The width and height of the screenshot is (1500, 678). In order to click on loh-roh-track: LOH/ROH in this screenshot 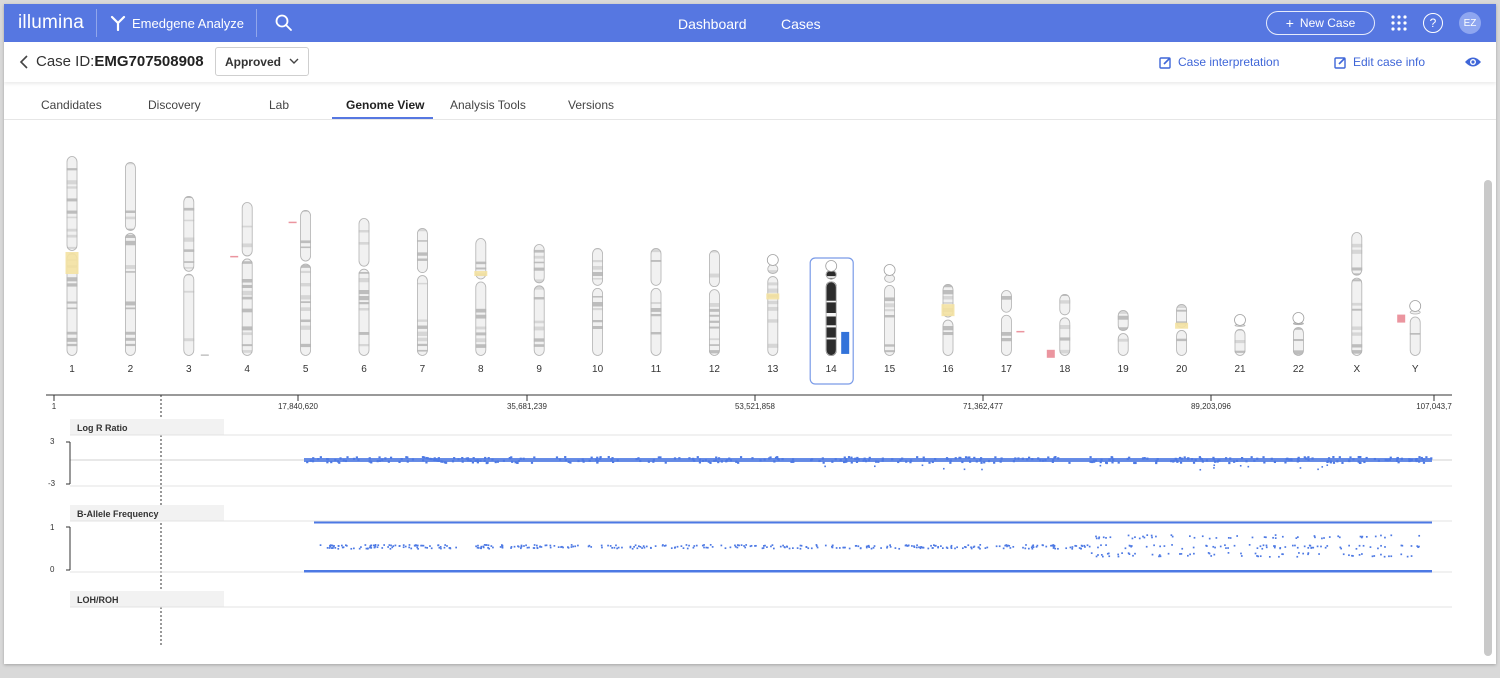, I will do `click(761, 599)`.